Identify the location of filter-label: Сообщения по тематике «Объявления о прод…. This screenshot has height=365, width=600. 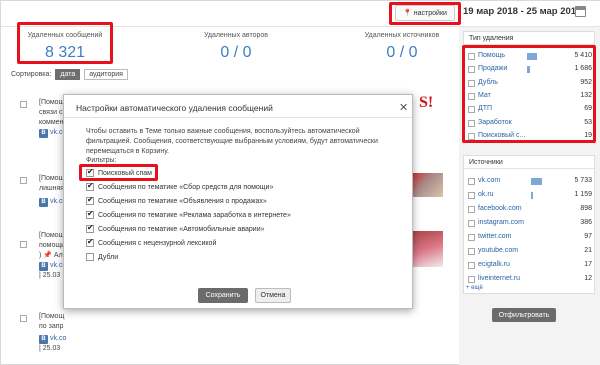
(182, 201).